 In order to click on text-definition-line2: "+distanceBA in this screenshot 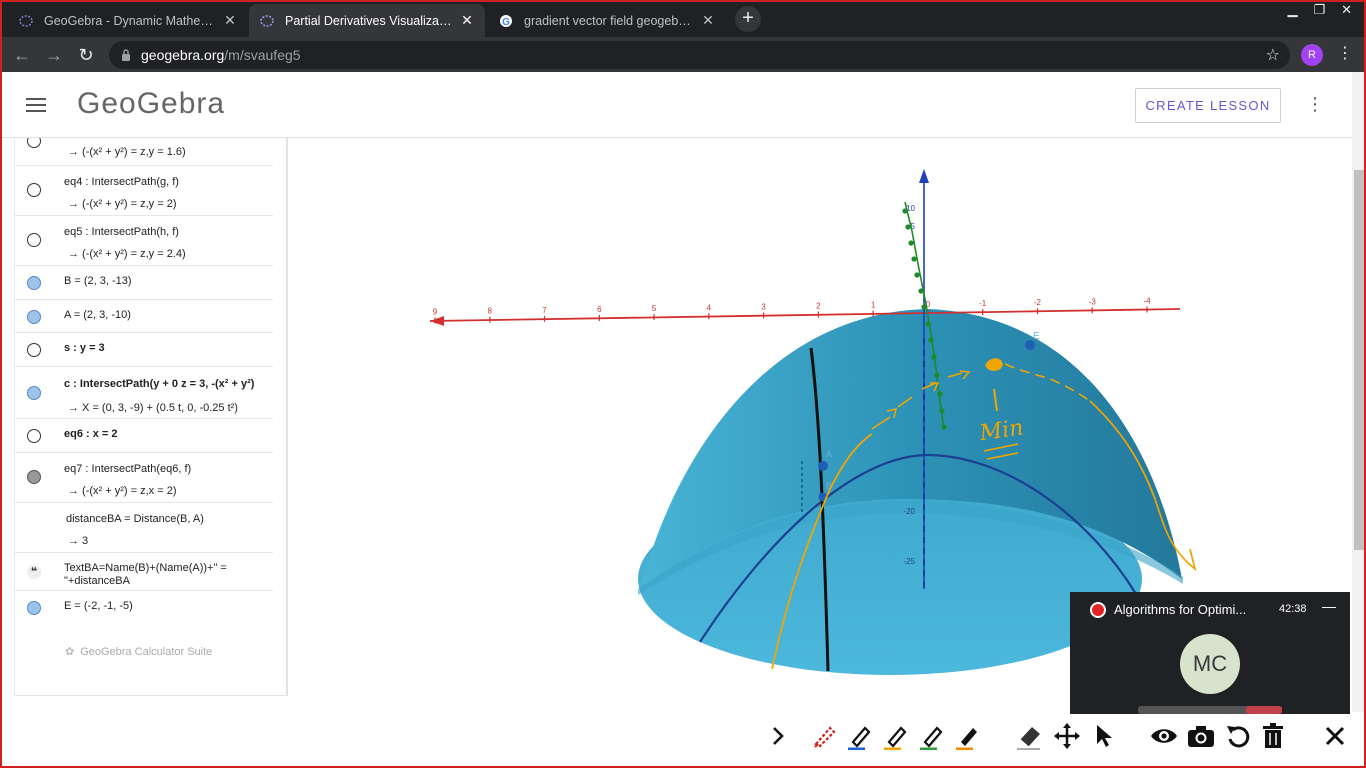, I will do `click(97, 581)`.